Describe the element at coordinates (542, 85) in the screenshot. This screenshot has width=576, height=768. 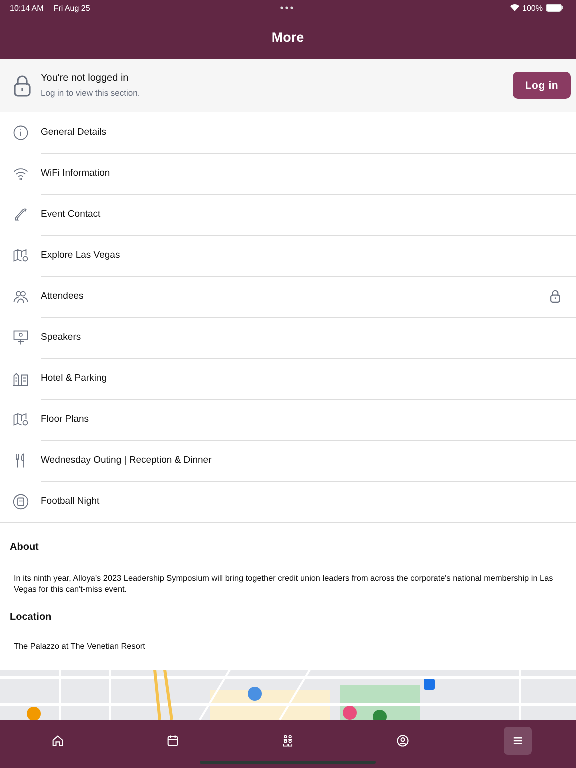
I see `login-button: Log in` at that location.